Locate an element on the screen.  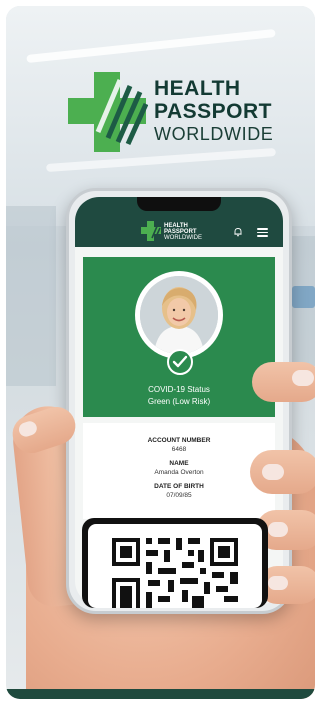
avatar is located at coordinates (179, 315).